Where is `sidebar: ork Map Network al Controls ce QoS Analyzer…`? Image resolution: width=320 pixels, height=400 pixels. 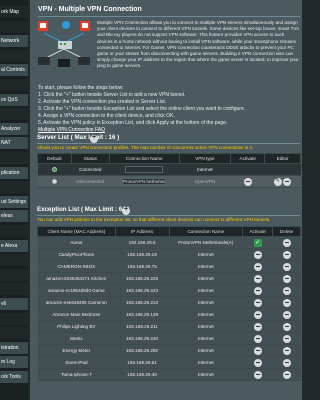 sidebar: ork Map Network al Controls ce QoS Analyzer… is located at coordinates (14, 200).